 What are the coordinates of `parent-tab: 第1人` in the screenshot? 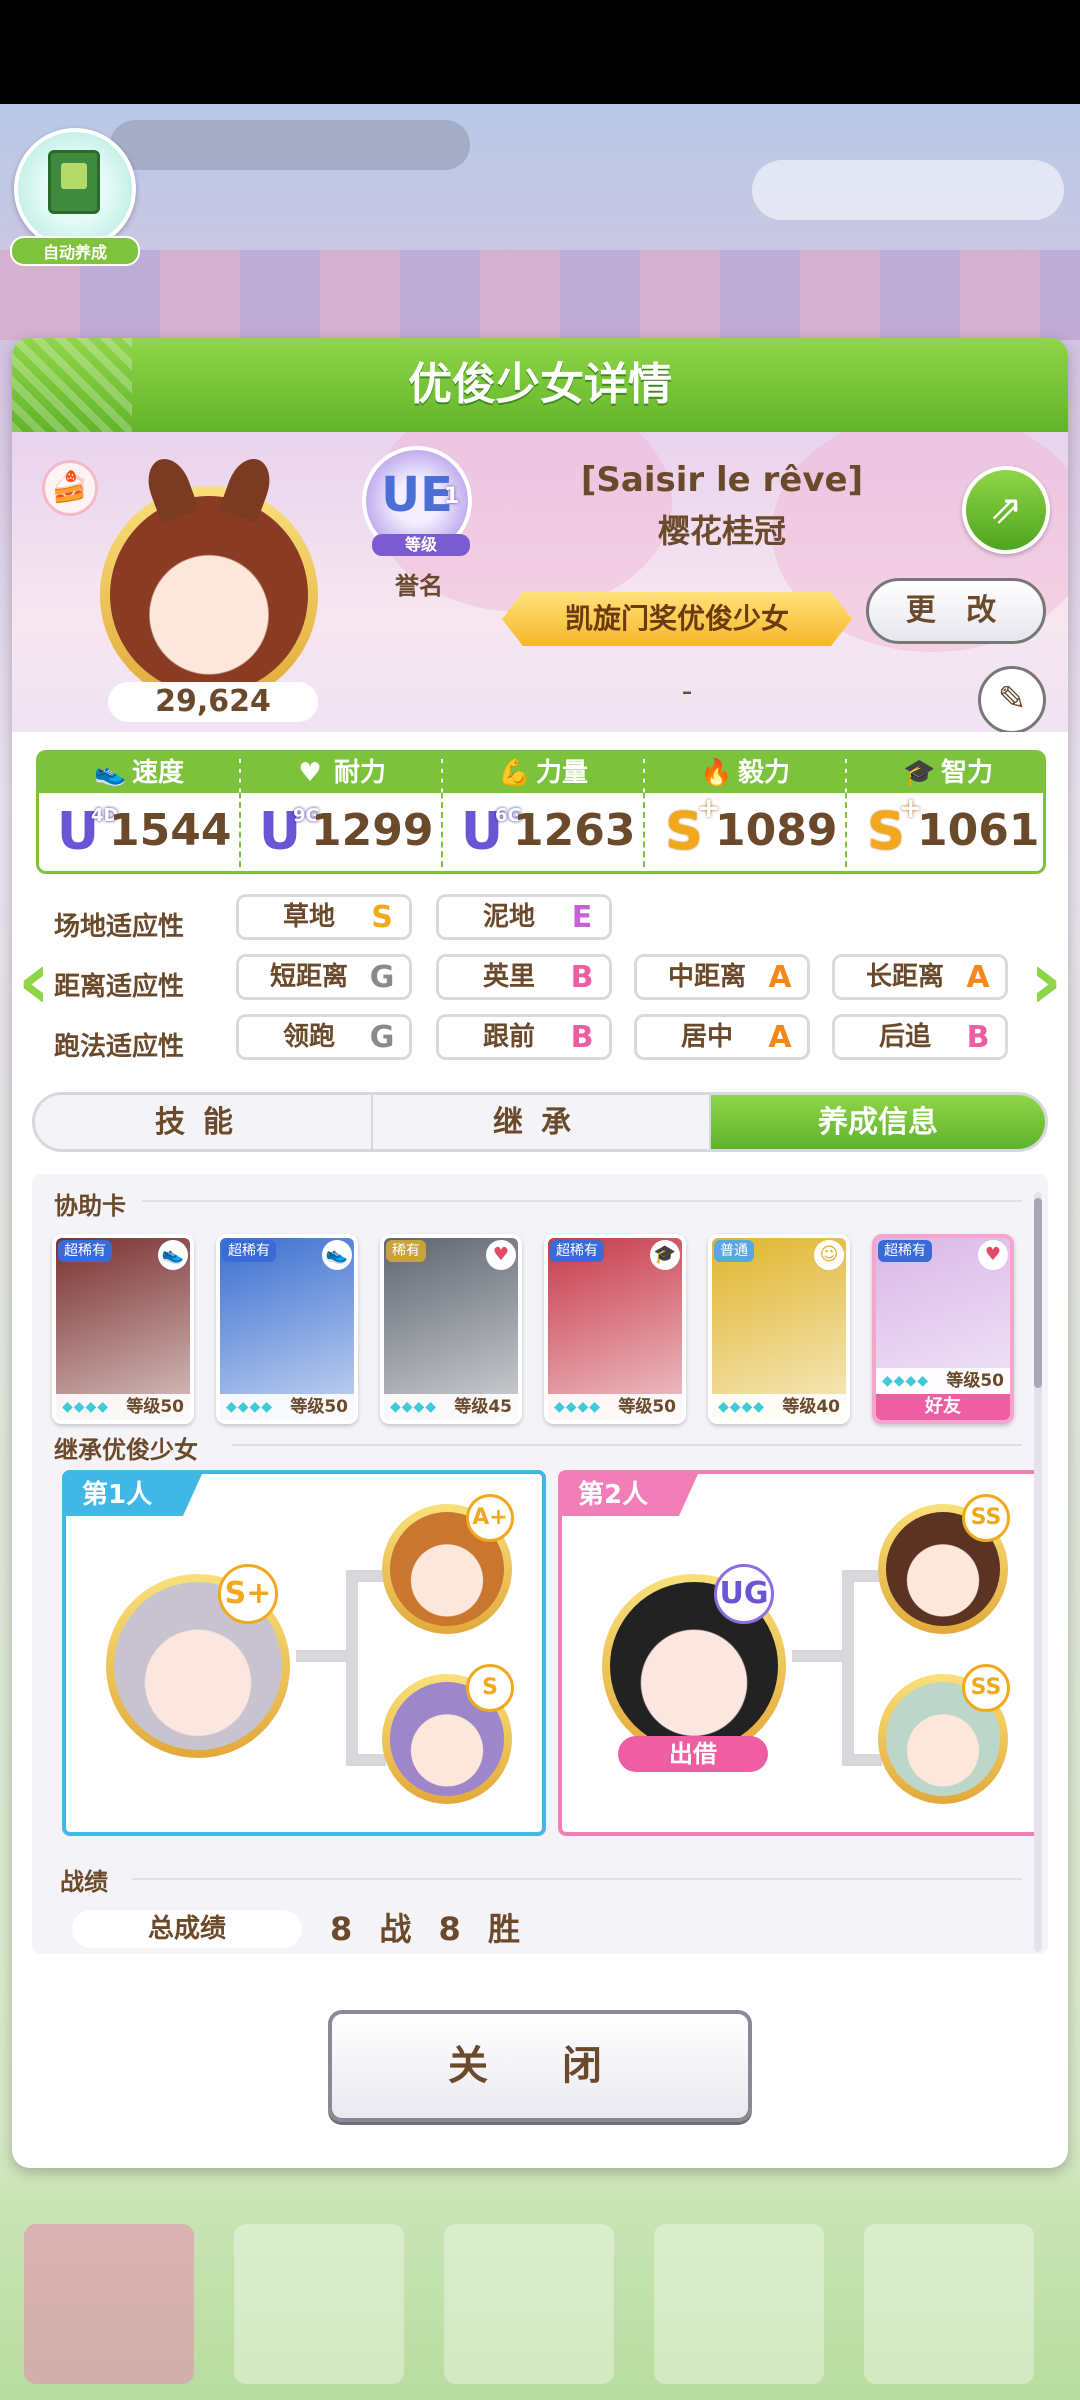 It's located at (134, 1495).